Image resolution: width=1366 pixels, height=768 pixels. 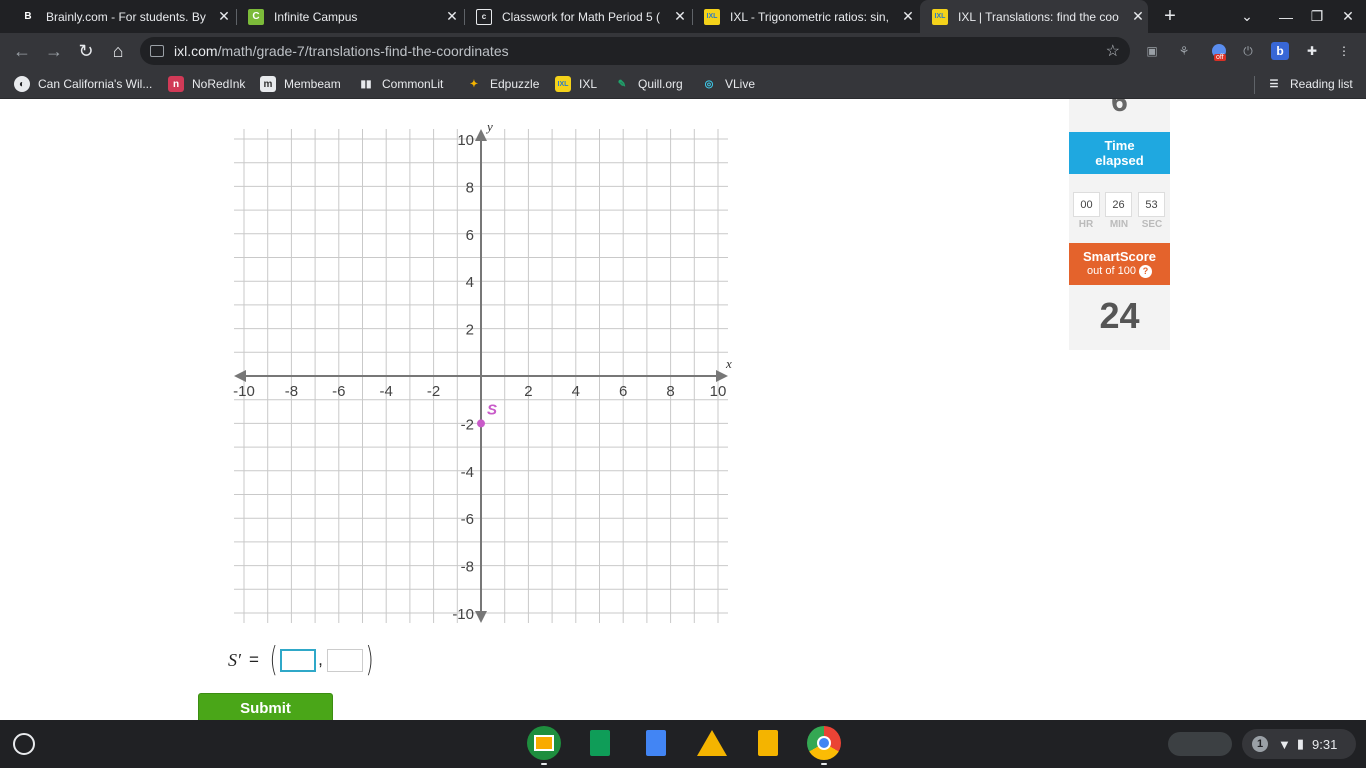 I want to click on slides-app-icon, so click(x=768, y=743).